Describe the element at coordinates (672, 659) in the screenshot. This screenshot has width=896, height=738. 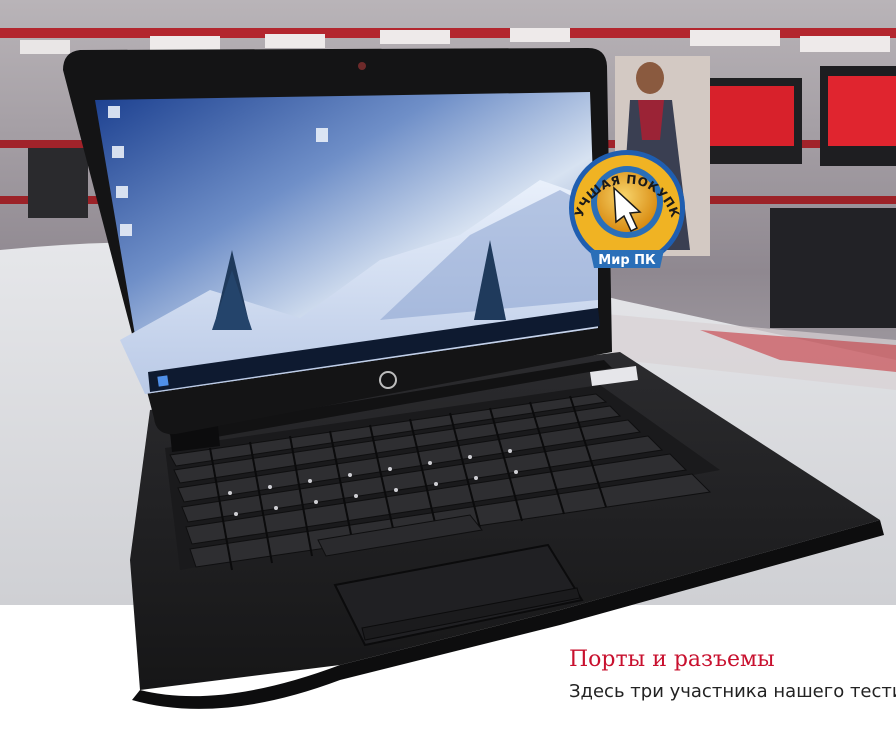
I see `section-heading: Порты и разъемы` at that location.